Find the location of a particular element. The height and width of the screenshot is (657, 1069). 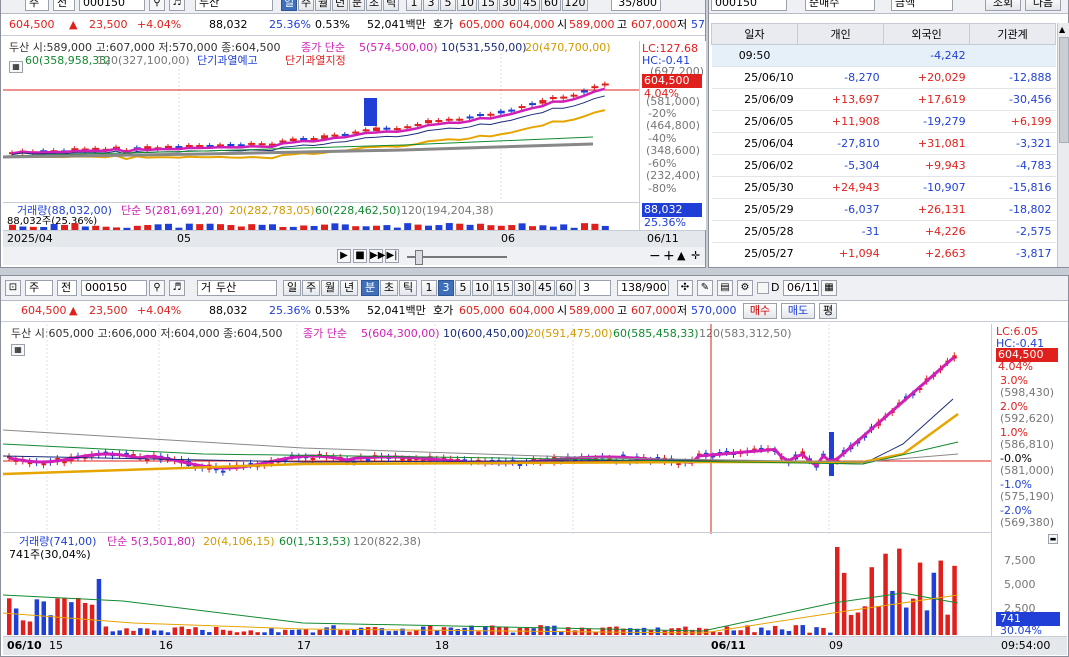

investor-row: 25/05/27 +1,094 +2,663 -3,817 is located at coordinates (883, 252).